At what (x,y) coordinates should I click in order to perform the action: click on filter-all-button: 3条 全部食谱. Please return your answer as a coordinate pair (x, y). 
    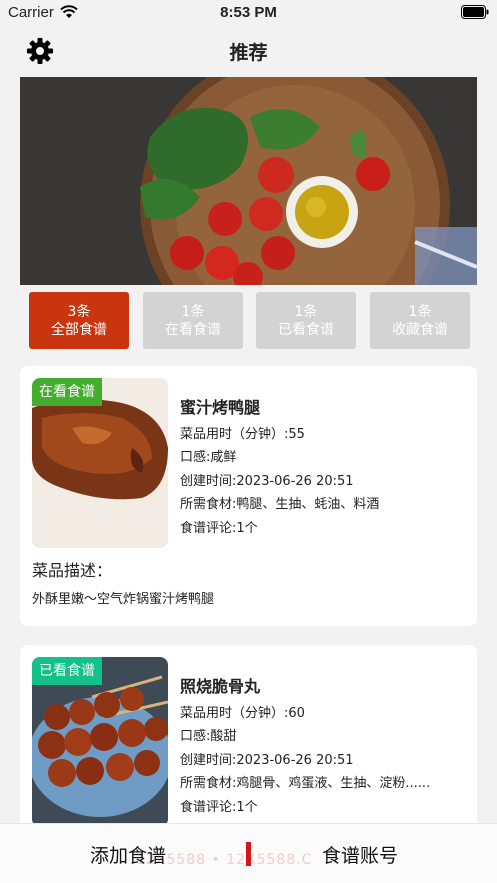
    Looking at the image, I should click on (79, 320).